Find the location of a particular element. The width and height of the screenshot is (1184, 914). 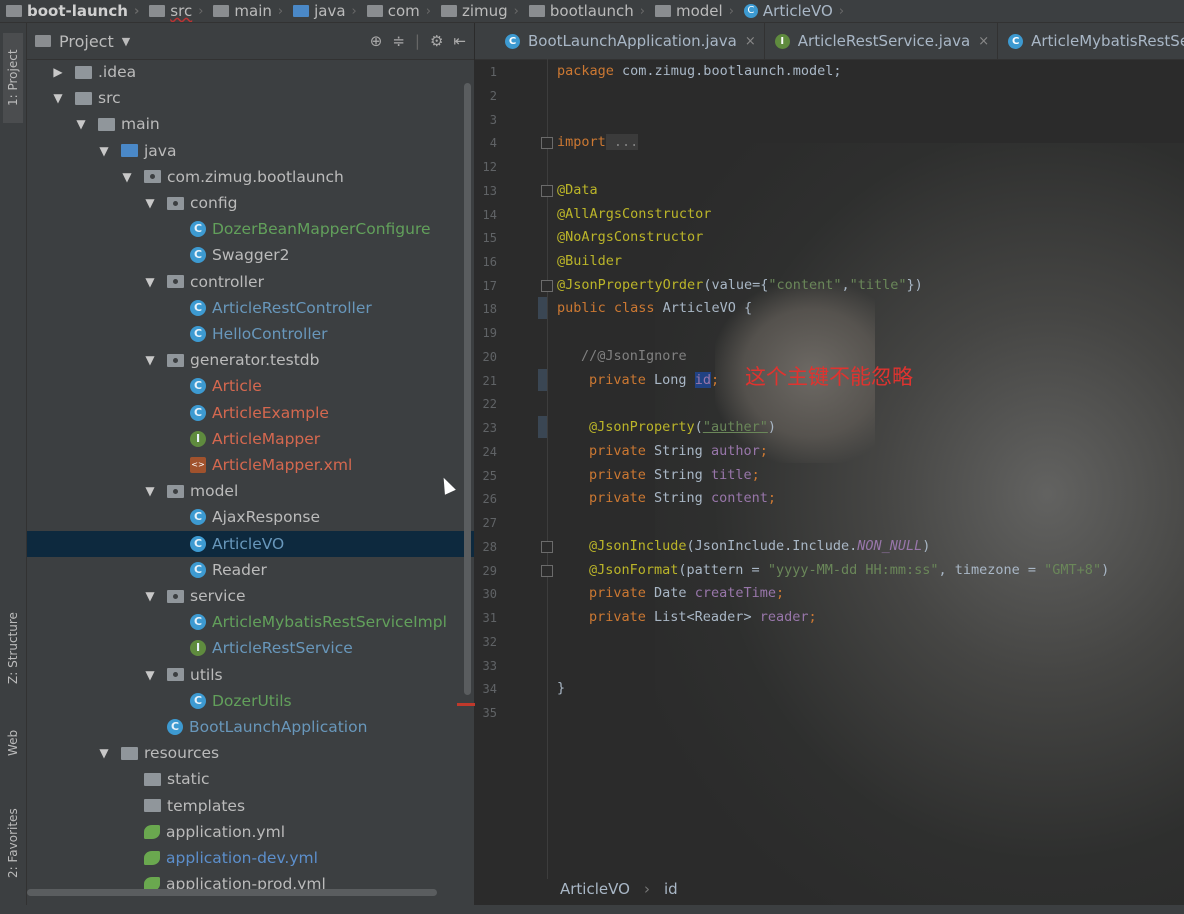

change-marker is located at coordinates (542, 380).